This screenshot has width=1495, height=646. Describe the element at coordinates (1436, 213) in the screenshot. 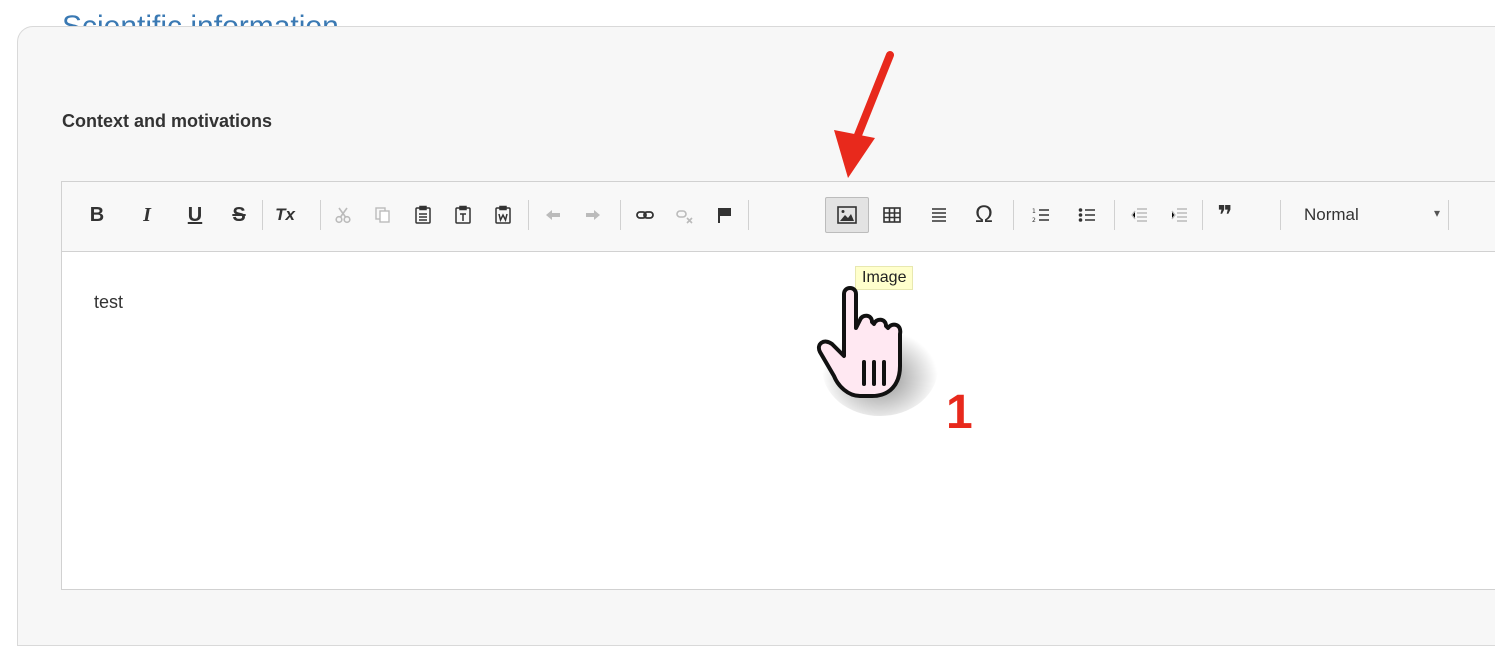

I see `chevron-down-icon: ▾` at that location.